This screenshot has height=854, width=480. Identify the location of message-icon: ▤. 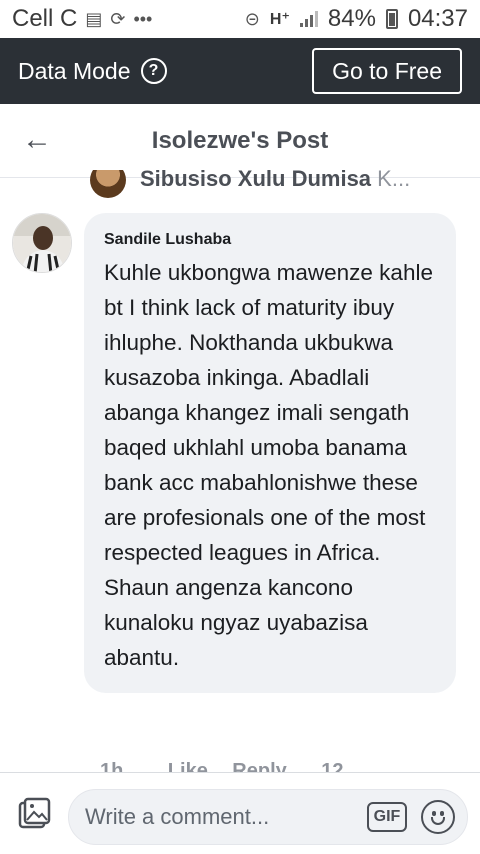
(94, 18).